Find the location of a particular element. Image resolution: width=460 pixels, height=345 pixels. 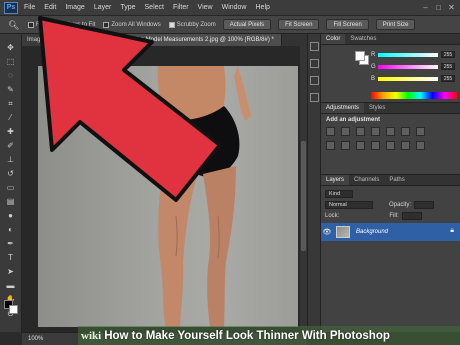

print-size-button: Print Size is located at coordinates (395, 24).